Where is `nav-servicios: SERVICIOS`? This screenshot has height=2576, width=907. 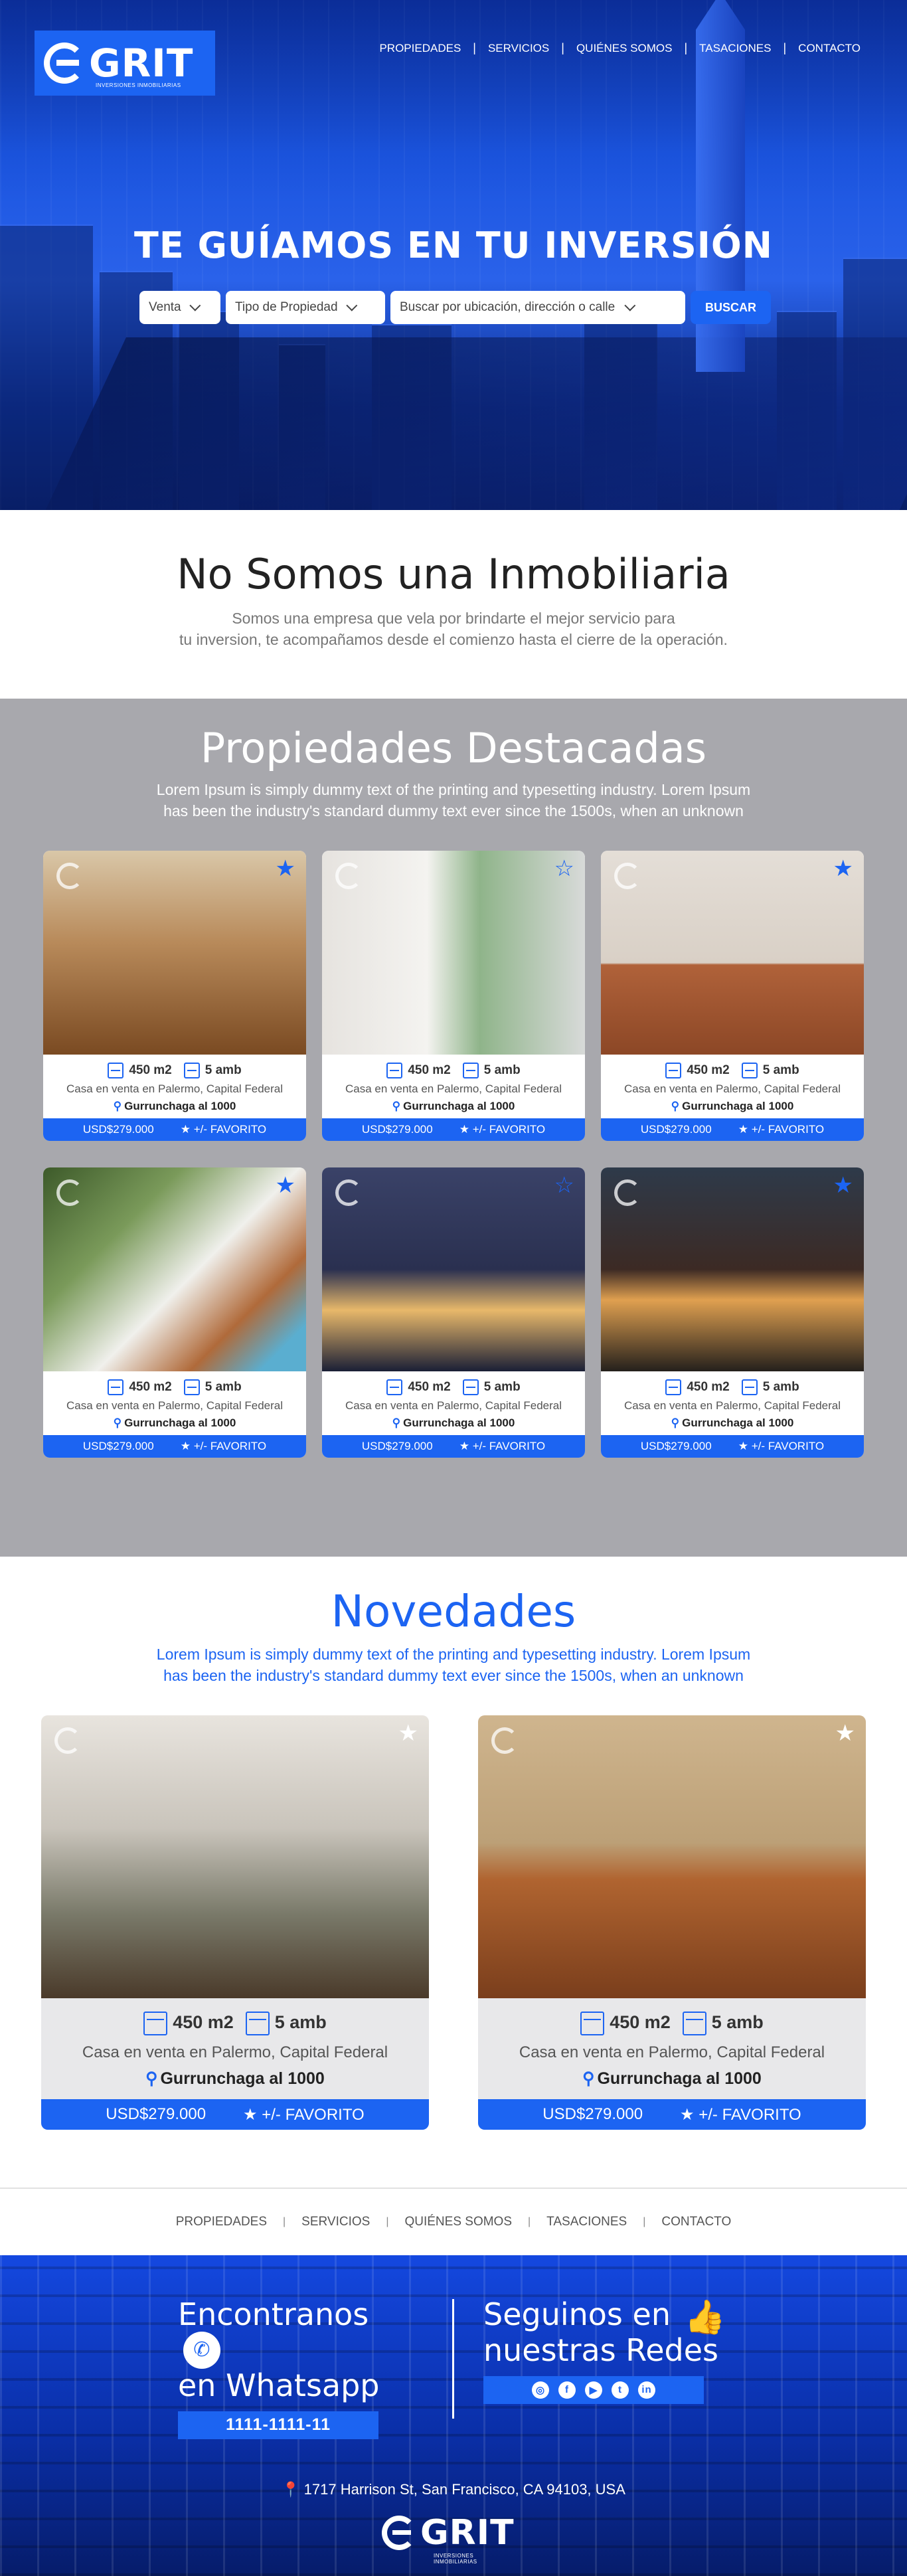
nav-servicios: SERVICIOS is located at coordinates (518, 48).